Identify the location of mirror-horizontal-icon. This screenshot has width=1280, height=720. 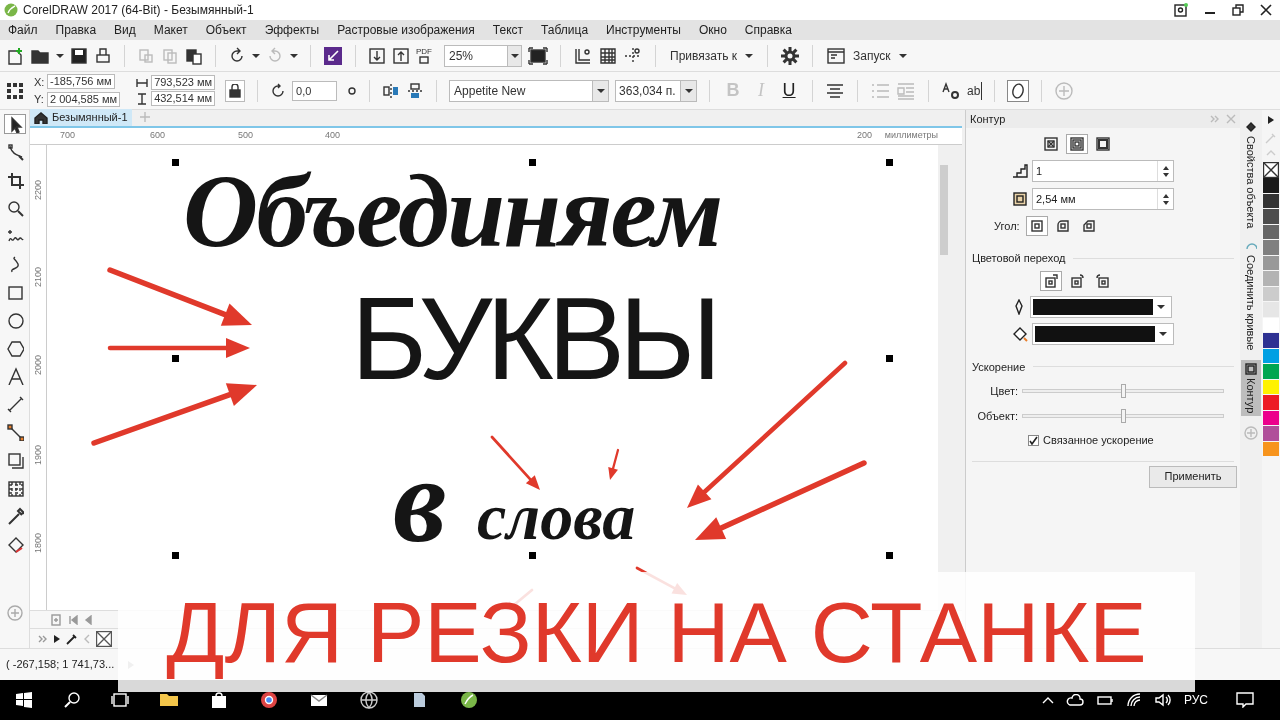
(391, 90).